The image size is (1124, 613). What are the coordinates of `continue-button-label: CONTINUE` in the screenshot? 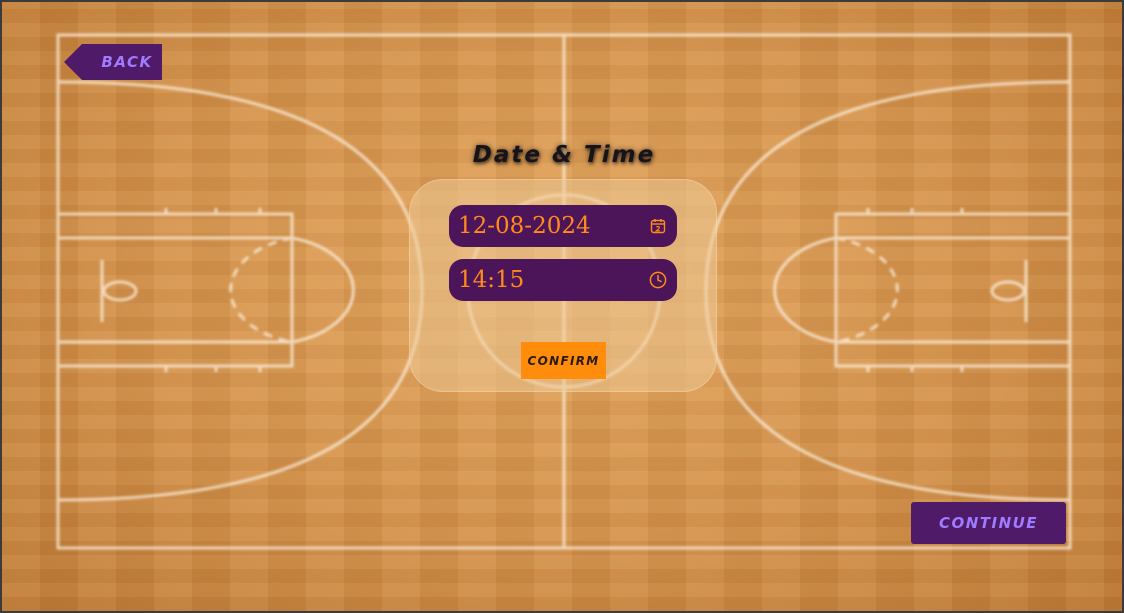 It's located at (988, 523).